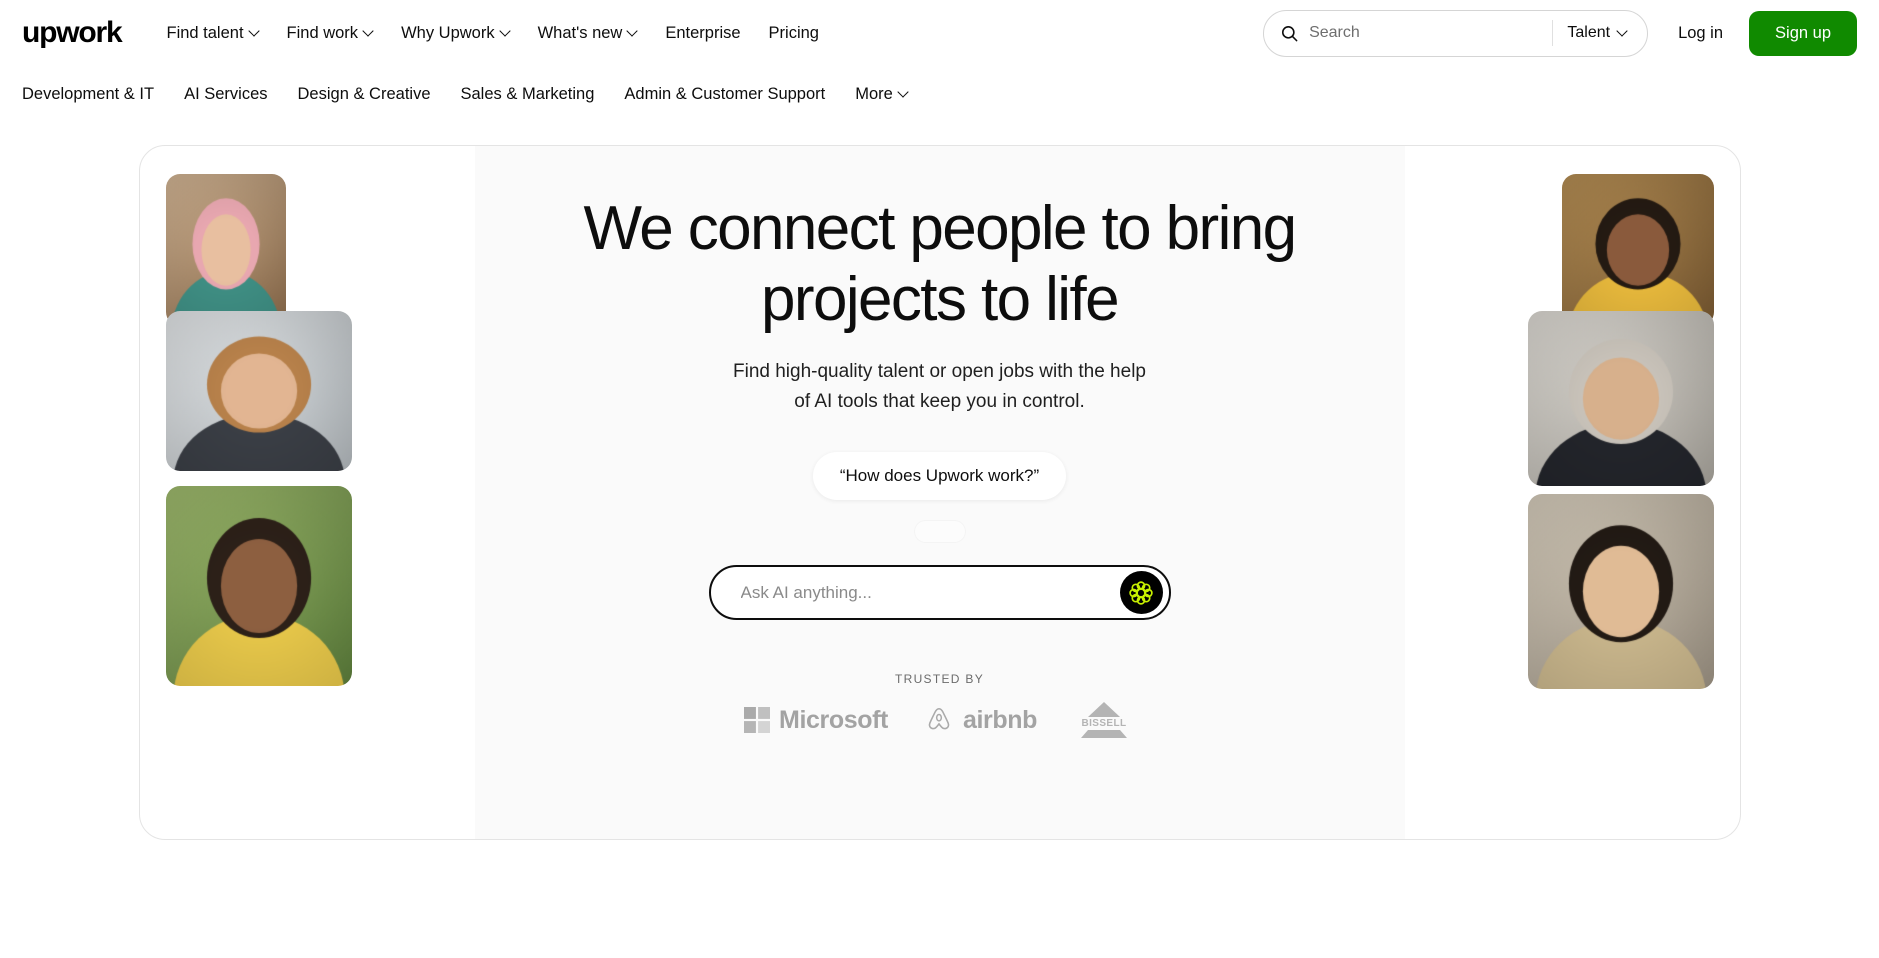 The height and width of the screenshot is (958, 1879). I want to click on subnav-label: Admin & Customer Support, so click(725, 94).